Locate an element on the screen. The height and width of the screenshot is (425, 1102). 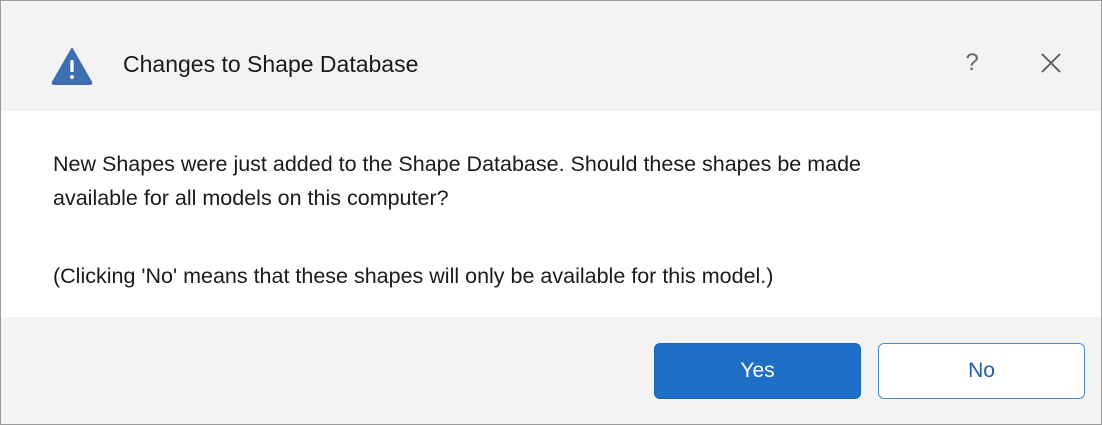
help-button: ? is located at coordinates (972, 63).